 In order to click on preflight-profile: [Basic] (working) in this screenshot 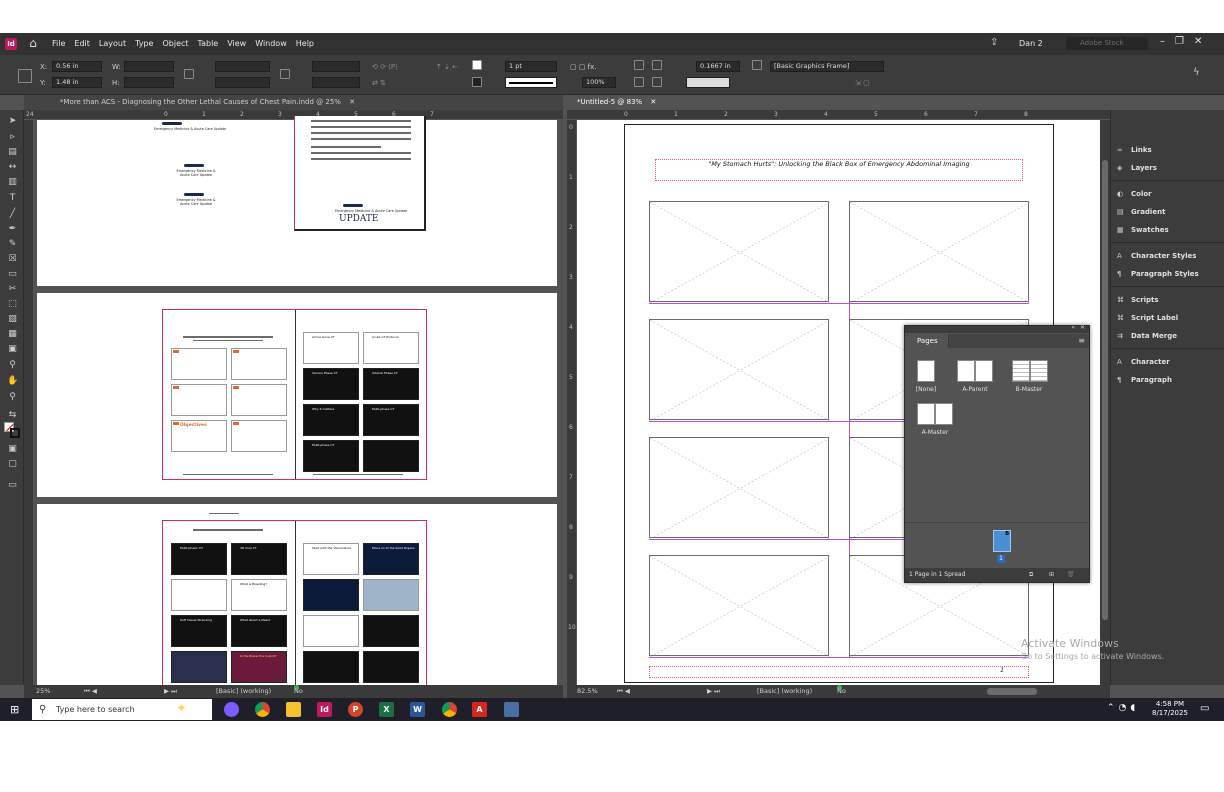, I will do `click(784, 691)`.